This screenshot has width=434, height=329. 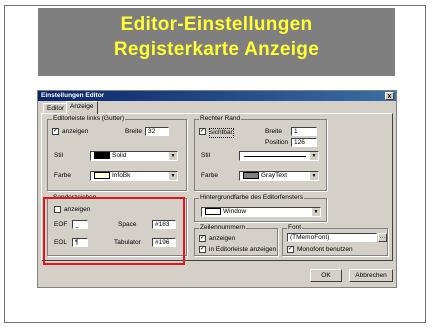 I want to click on swatch-window, so click(x=213, y=211).